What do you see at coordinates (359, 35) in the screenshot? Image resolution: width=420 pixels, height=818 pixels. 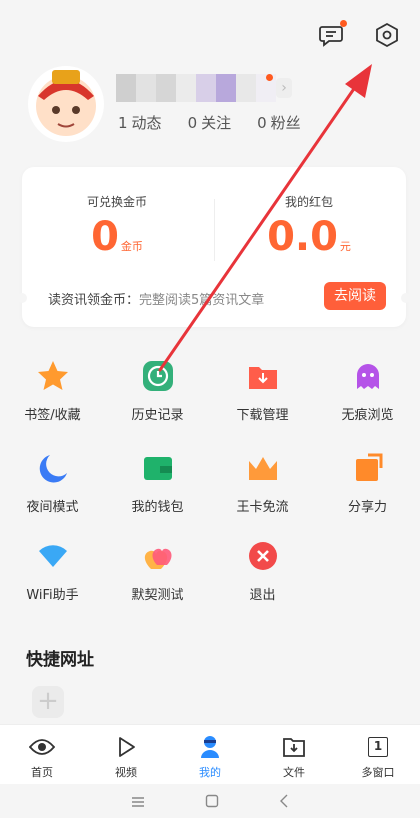 I see `top-icons` at bounding box center [359, 35].